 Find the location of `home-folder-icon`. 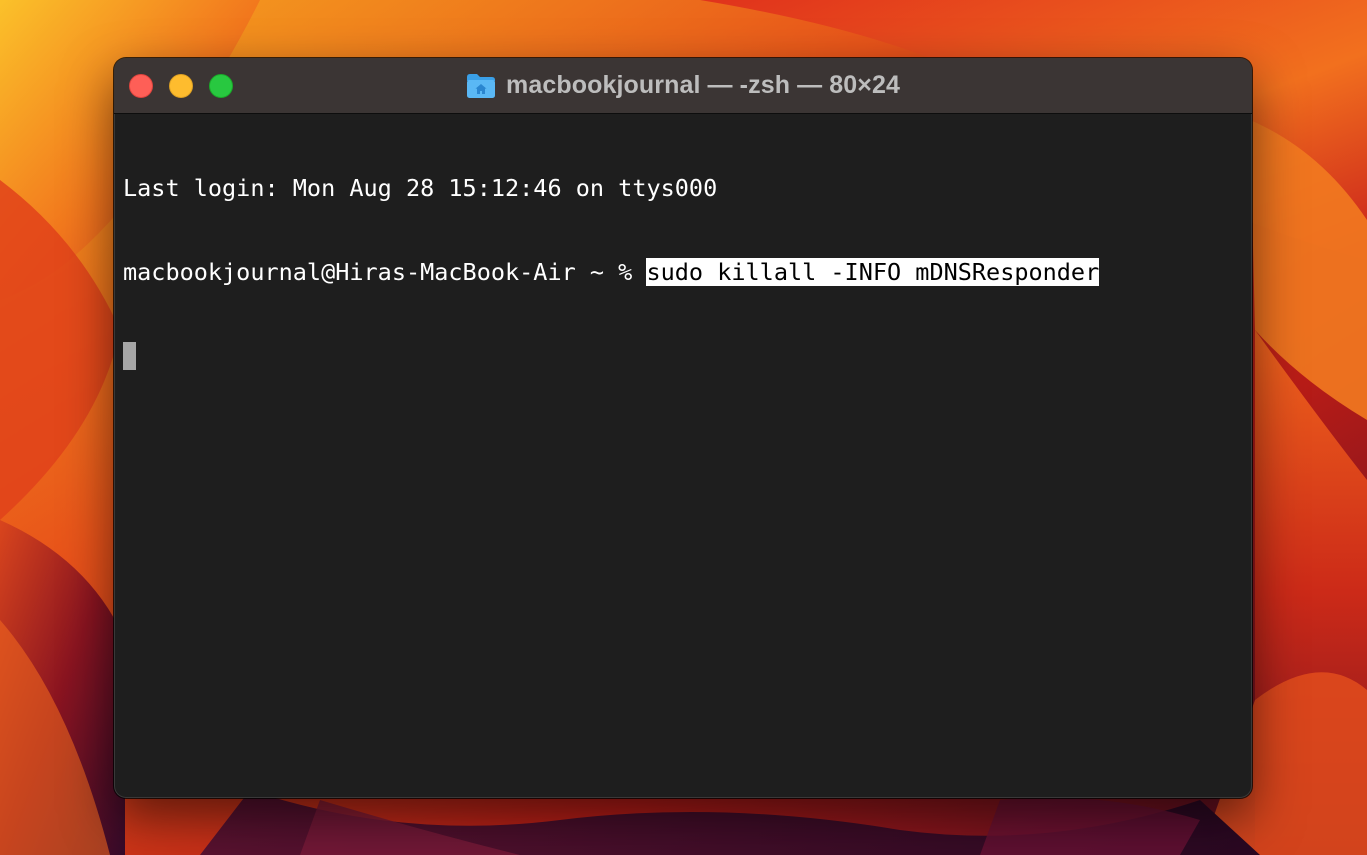

home-folder-icon is located at coordinates (481, 85).